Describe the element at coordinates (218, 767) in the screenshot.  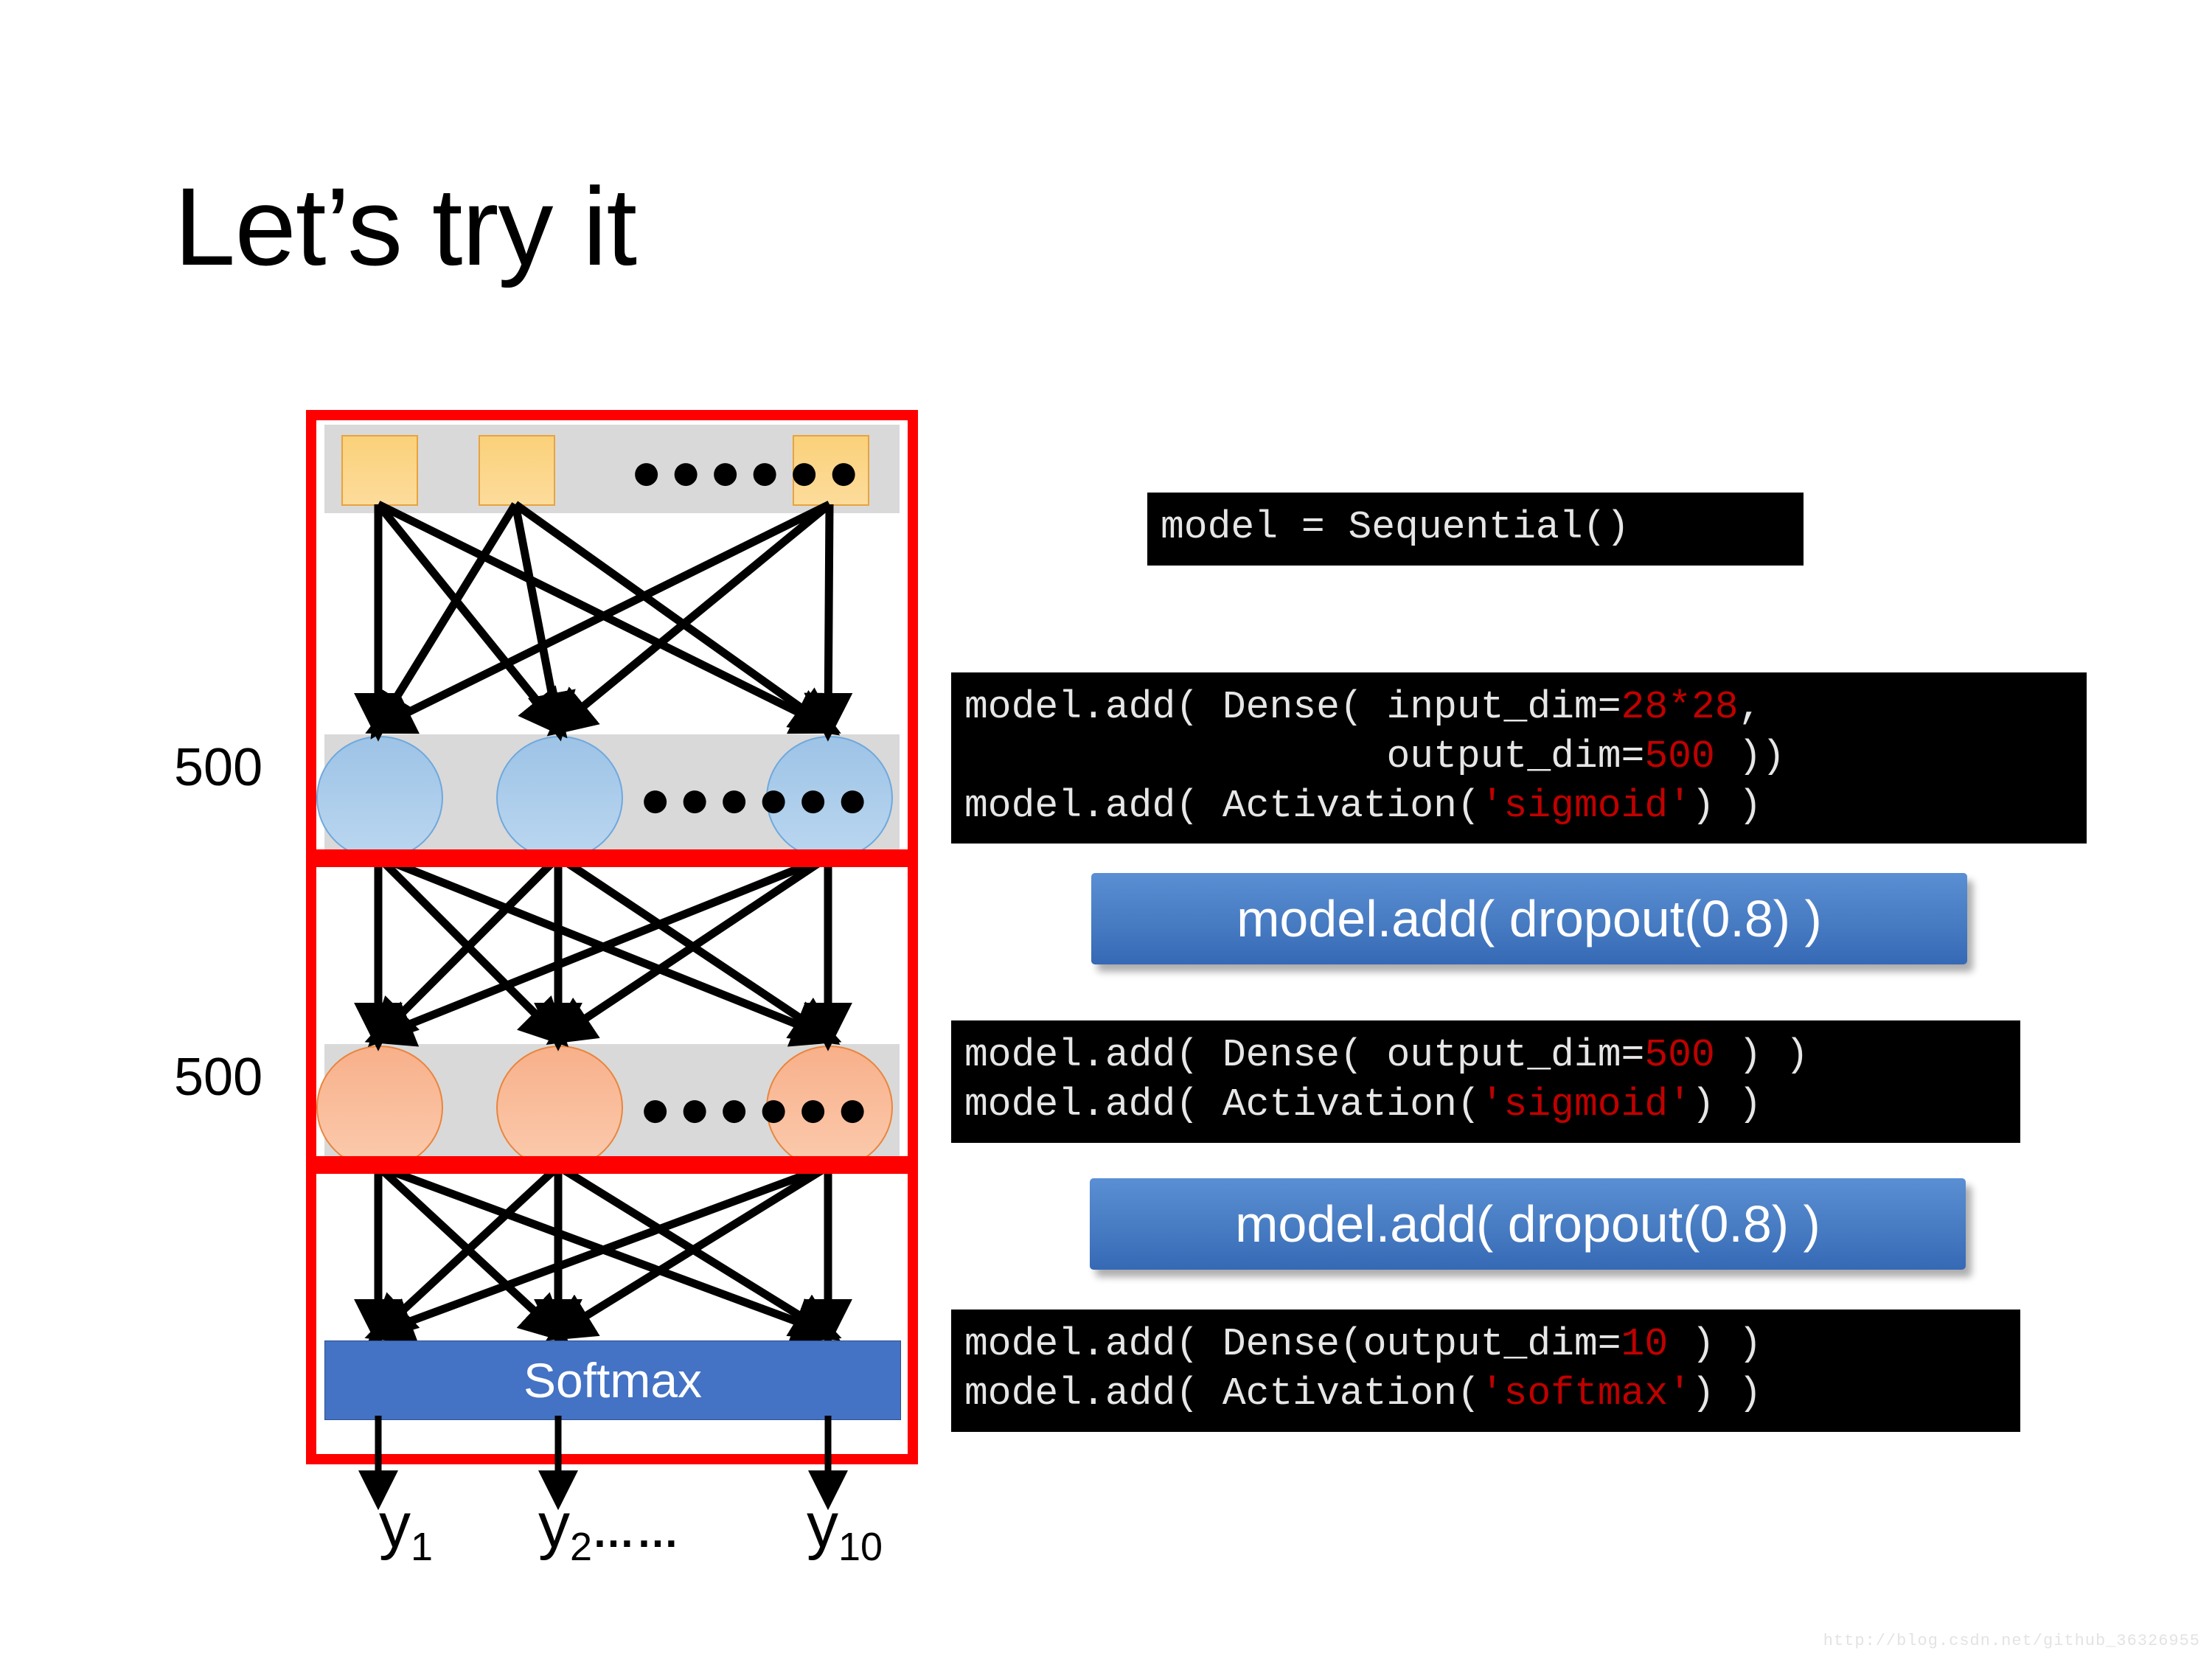
I see `layer-size-label-1: 500` at that location.